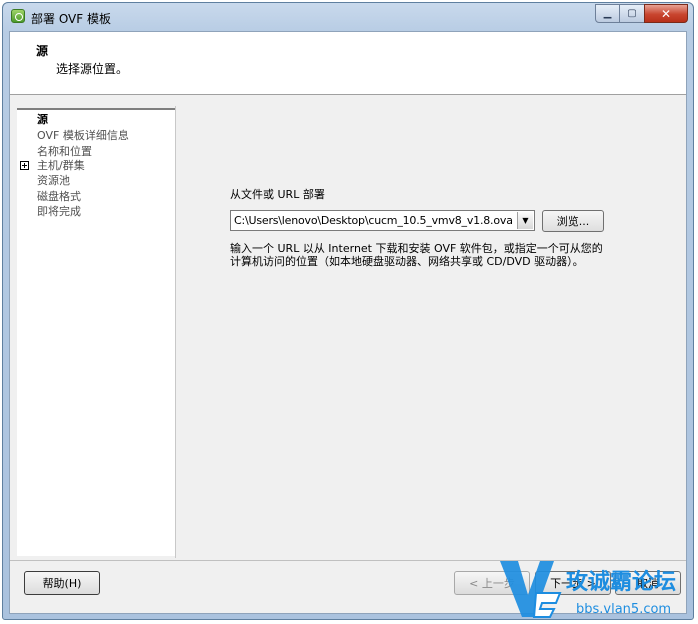 The width and height of the screenshot is (698, 624). Describe the element at coordinates (59, 212) in the screenshot. I see `nav-item-ready-to-complete: 即将完成` at that location.